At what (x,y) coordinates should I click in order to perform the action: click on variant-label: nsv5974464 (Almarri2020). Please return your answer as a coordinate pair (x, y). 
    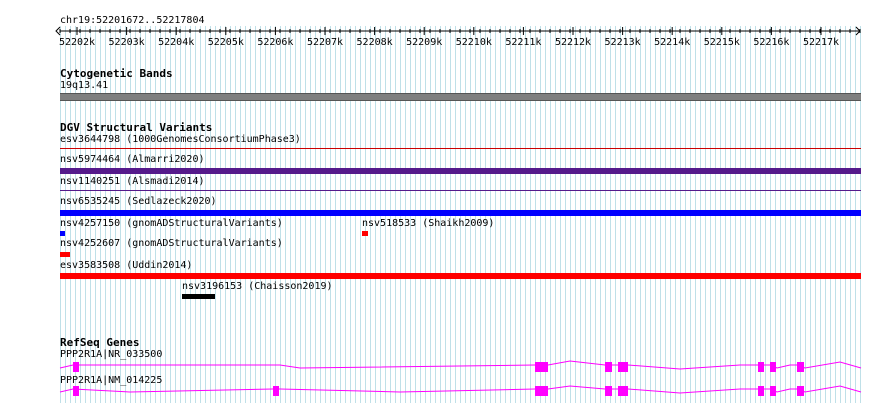
    Looking at the image, I should click on (132, 160).